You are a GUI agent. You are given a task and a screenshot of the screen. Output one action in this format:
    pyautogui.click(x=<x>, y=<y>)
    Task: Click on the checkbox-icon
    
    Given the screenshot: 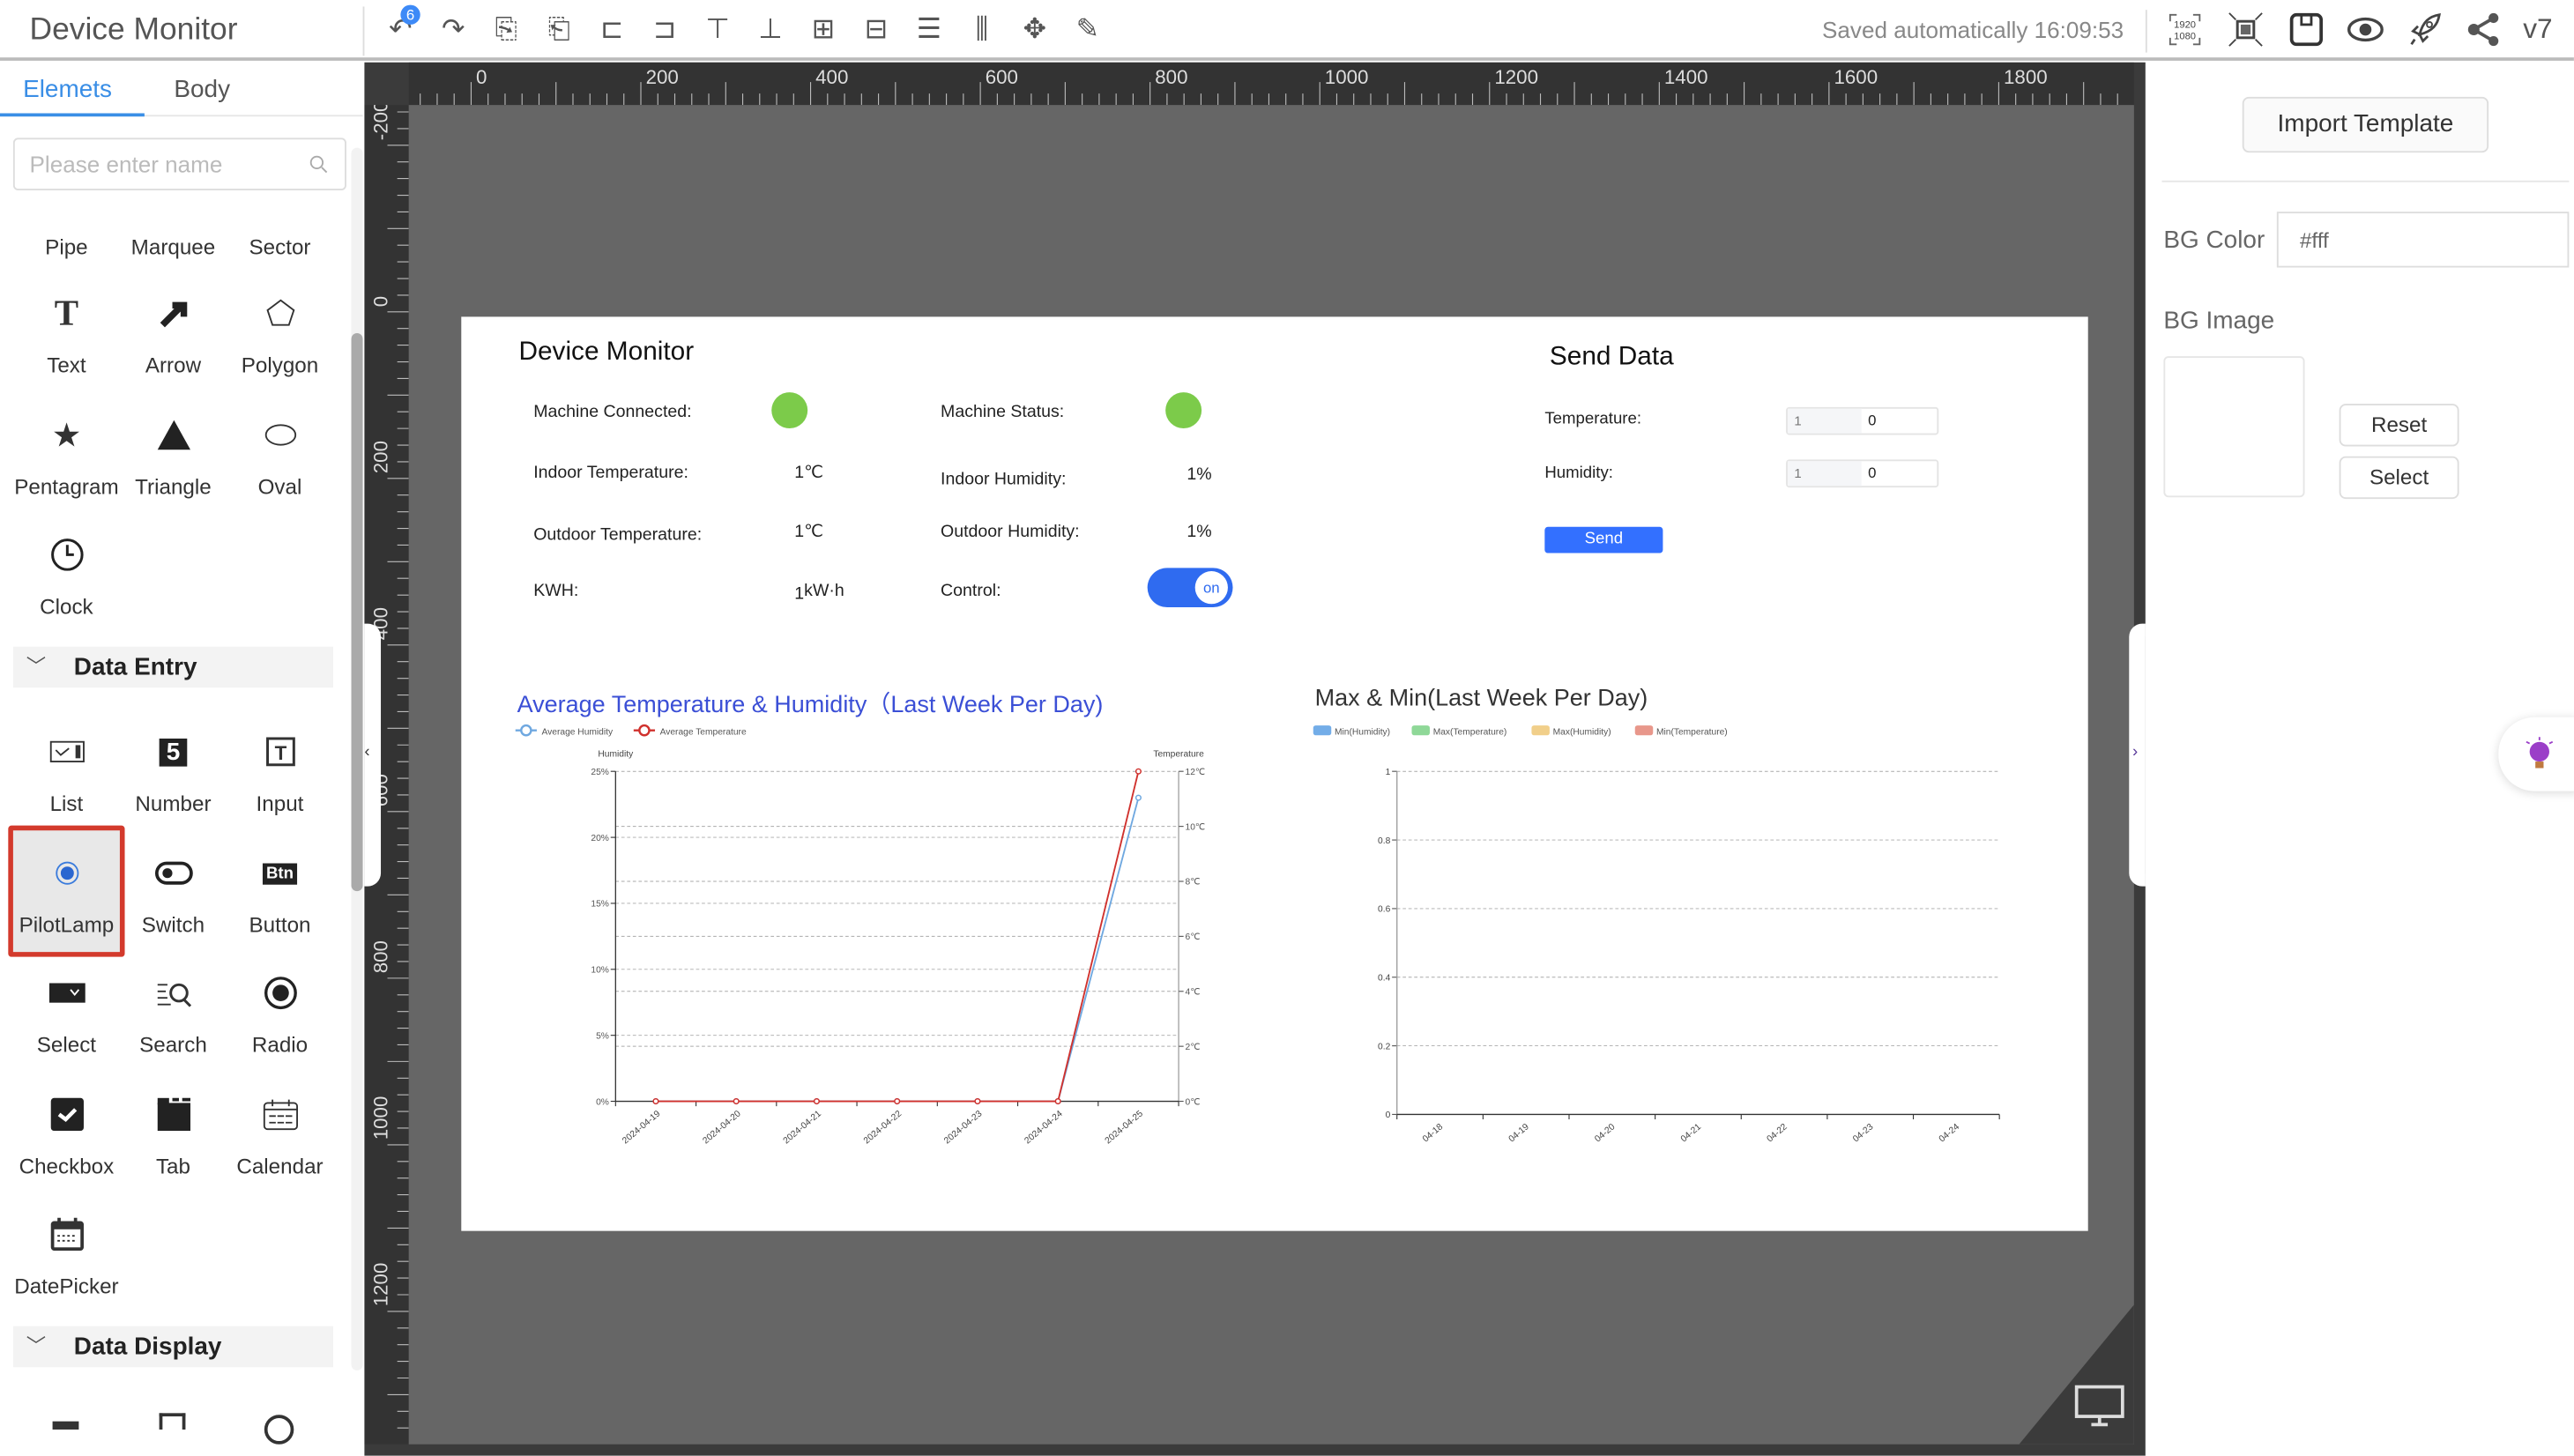 What is the action you would take?
    pyautogui.click(x=66, y=1114)
    